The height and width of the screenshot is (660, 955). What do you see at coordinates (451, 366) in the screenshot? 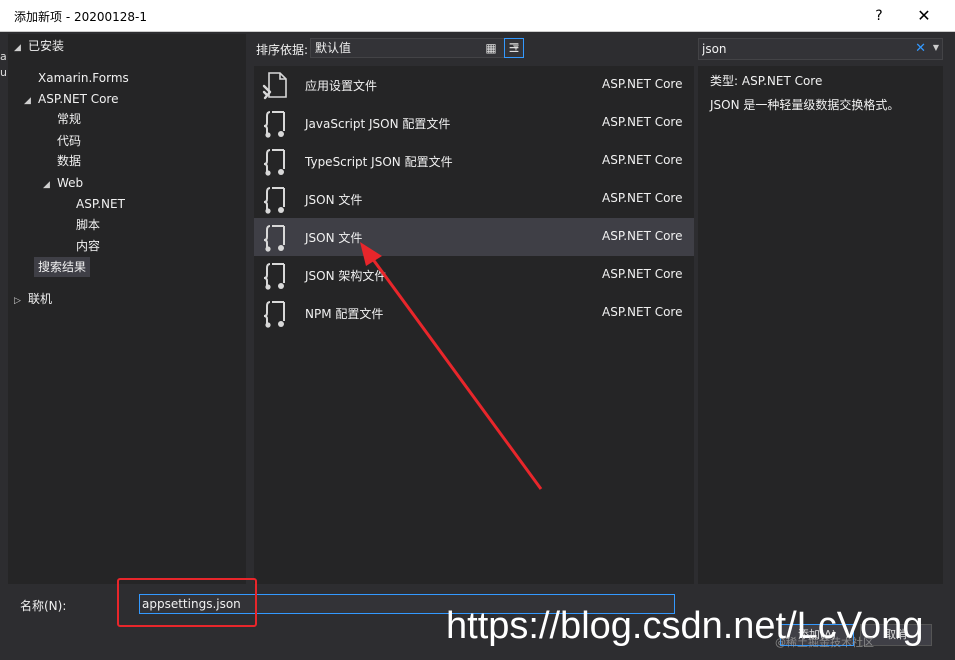
I see `red-arrow-annotation` at bounding box center [451, 366].